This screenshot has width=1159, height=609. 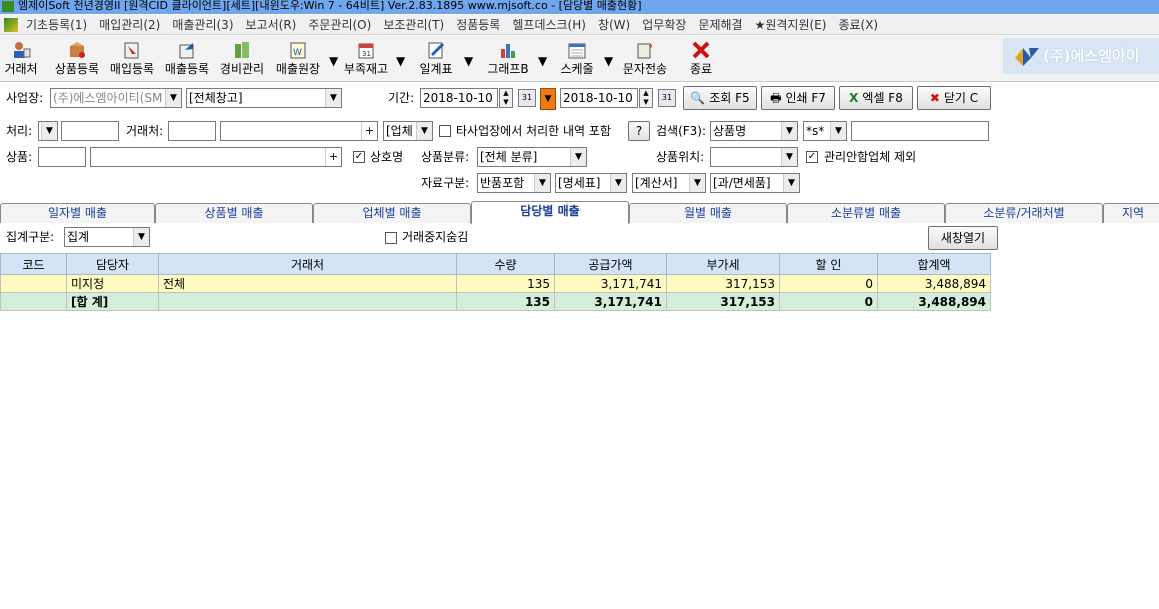 I want to click on toolbar-button: 종료, so click(x=701, y=59).